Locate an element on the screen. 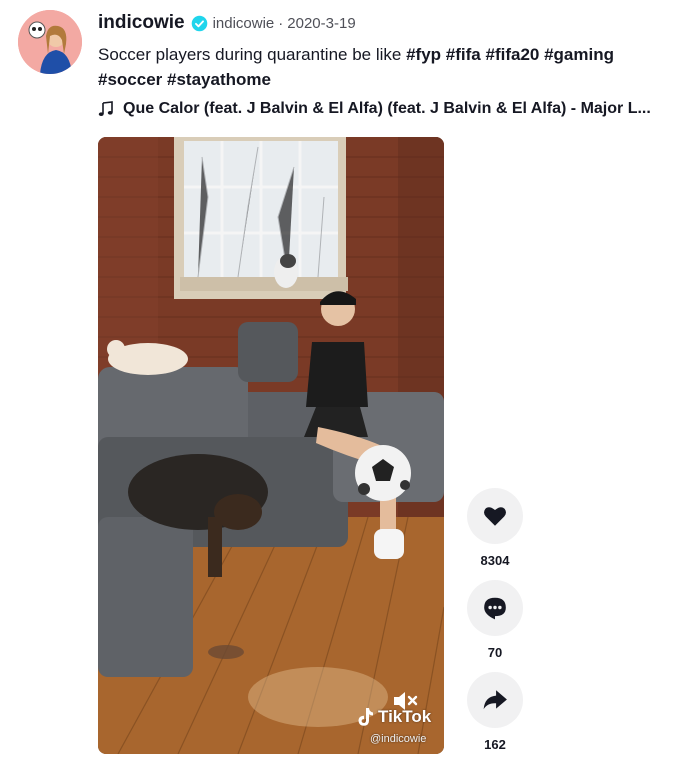 This screenshot has width=700, height=774. music-note-icon is located at coordinates (105, 108).